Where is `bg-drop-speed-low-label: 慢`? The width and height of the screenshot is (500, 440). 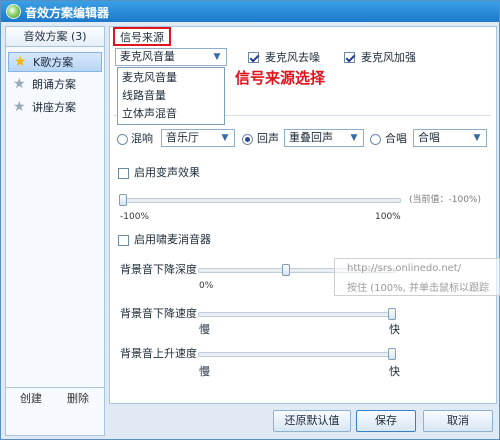
bg-drop-speed-low-label: 慢 is located at coordinates (204, 329).